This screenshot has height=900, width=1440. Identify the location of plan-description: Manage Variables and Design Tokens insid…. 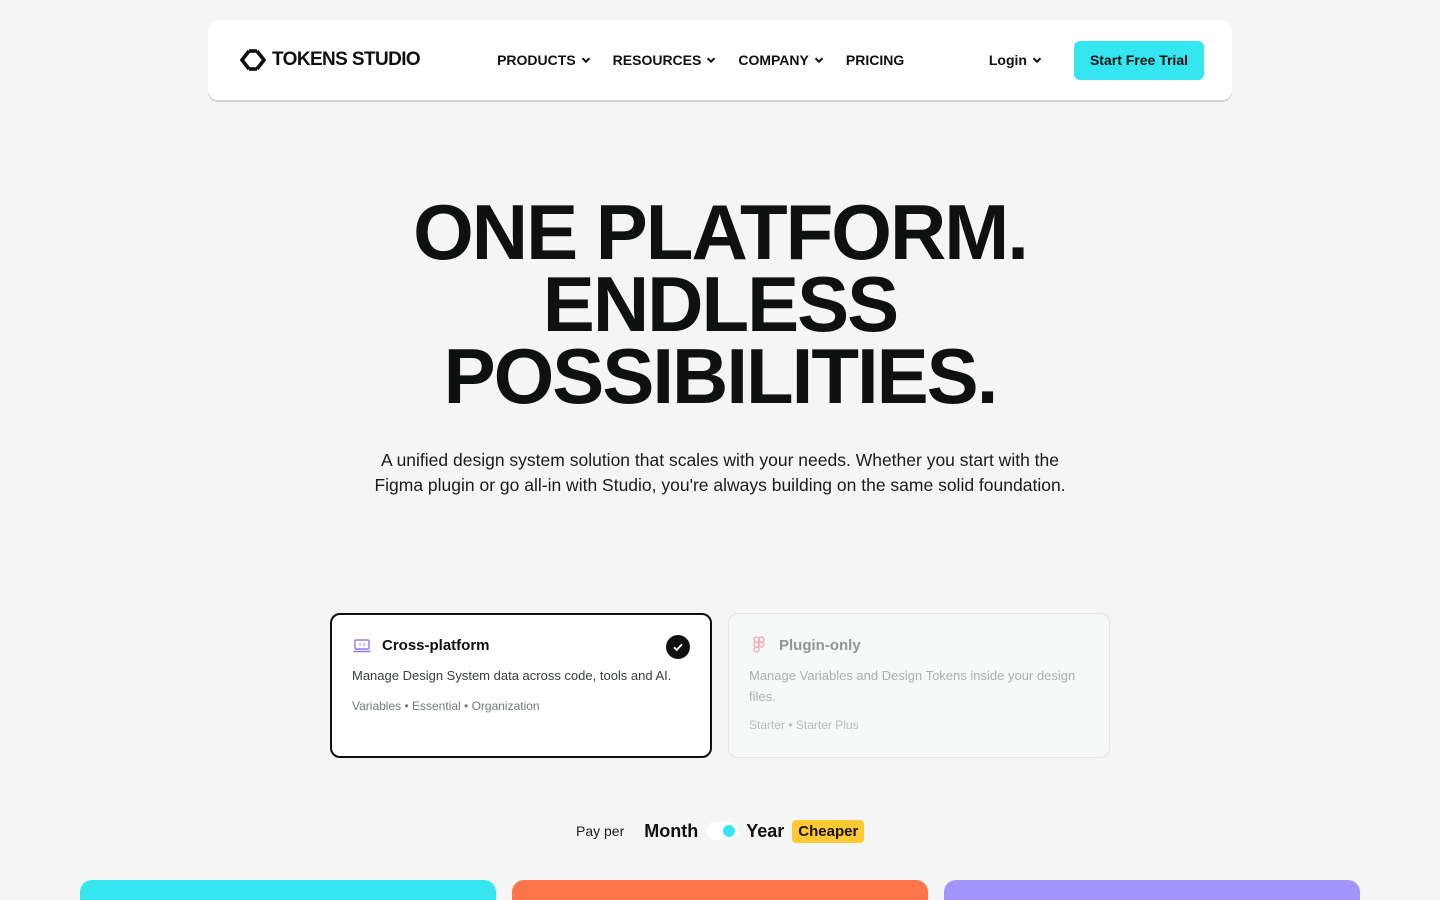
(912, 686).